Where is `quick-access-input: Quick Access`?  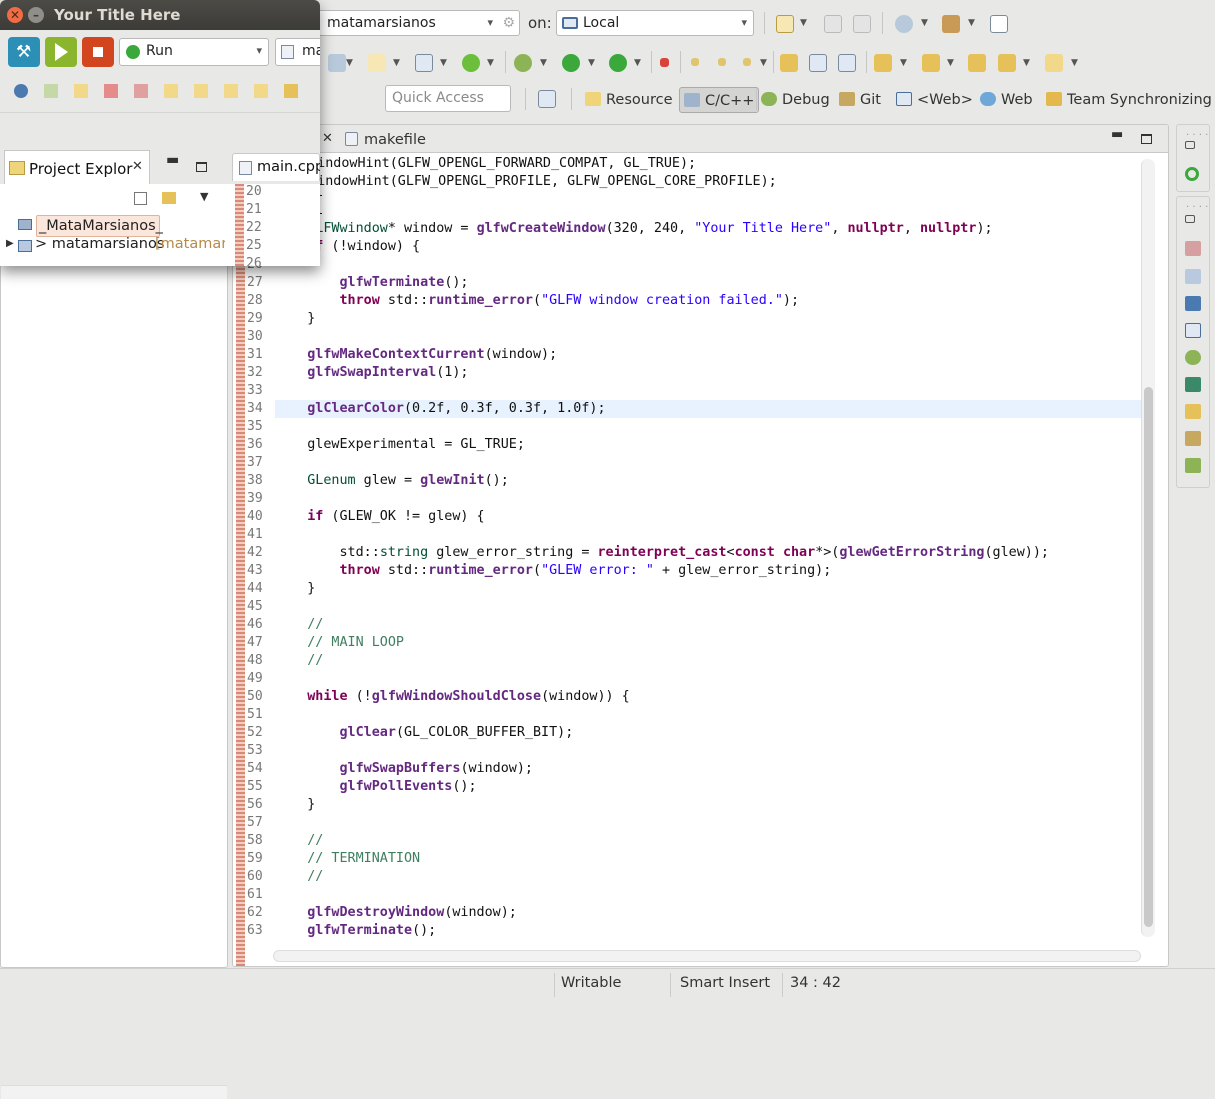
quick-access-input: Quick Access is located at coordinates (448, 98).